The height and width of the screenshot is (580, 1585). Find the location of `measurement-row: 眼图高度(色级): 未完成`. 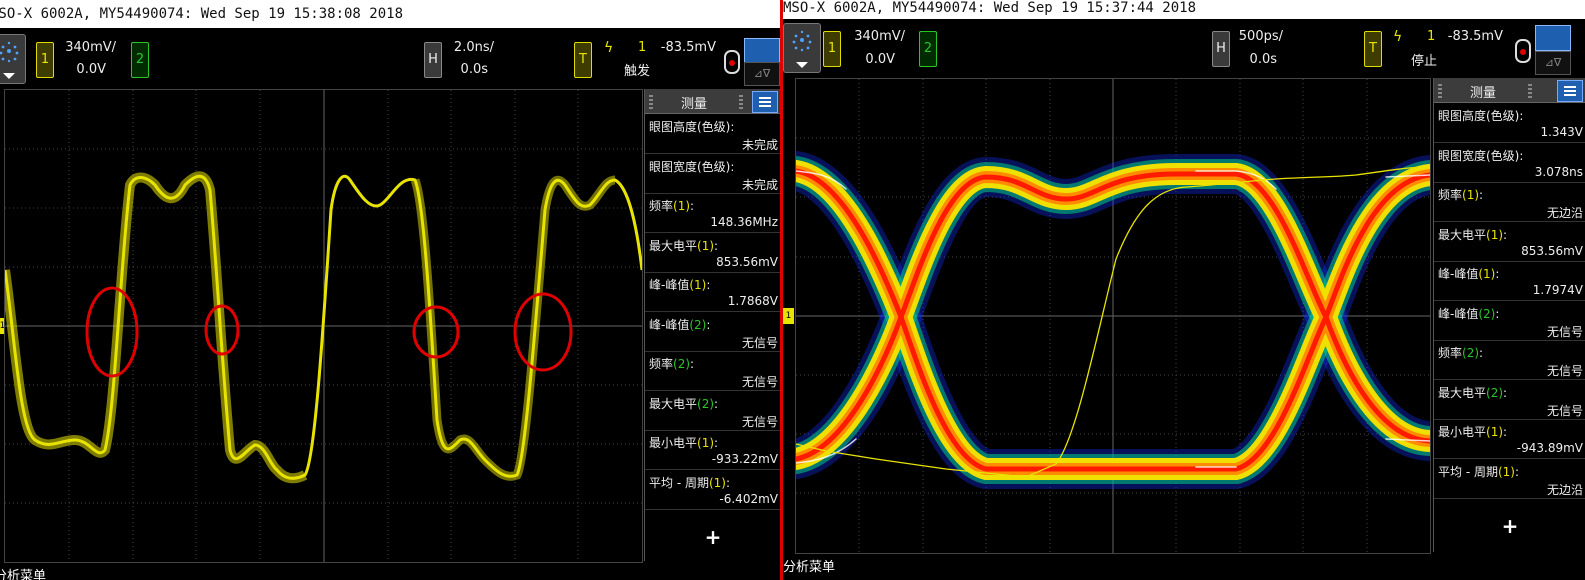

measurement-row: 眼图高度(色级): 未完成 is located at coordinates (712, 134).